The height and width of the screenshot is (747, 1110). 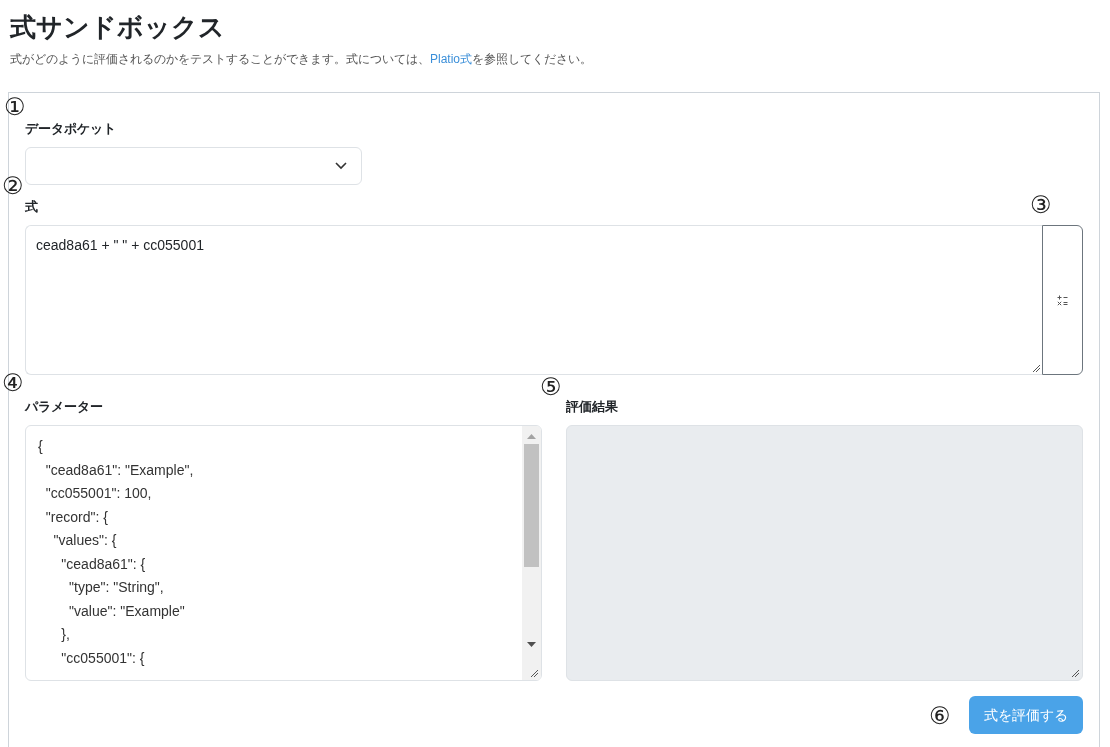 I want to click on field-label: 評価結果, so click(x=592, y=407).